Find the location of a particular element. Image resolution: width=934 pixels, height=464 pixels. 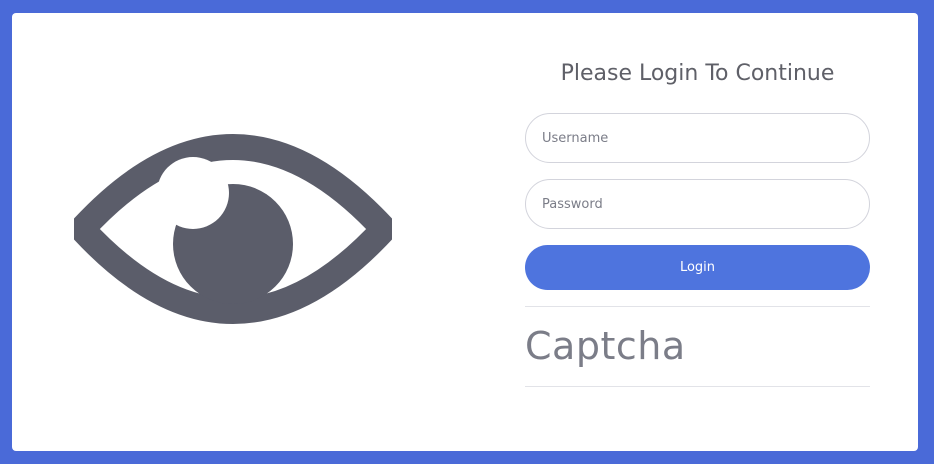

form-title: Please Login To Continue is located at coordinates (697, 73).